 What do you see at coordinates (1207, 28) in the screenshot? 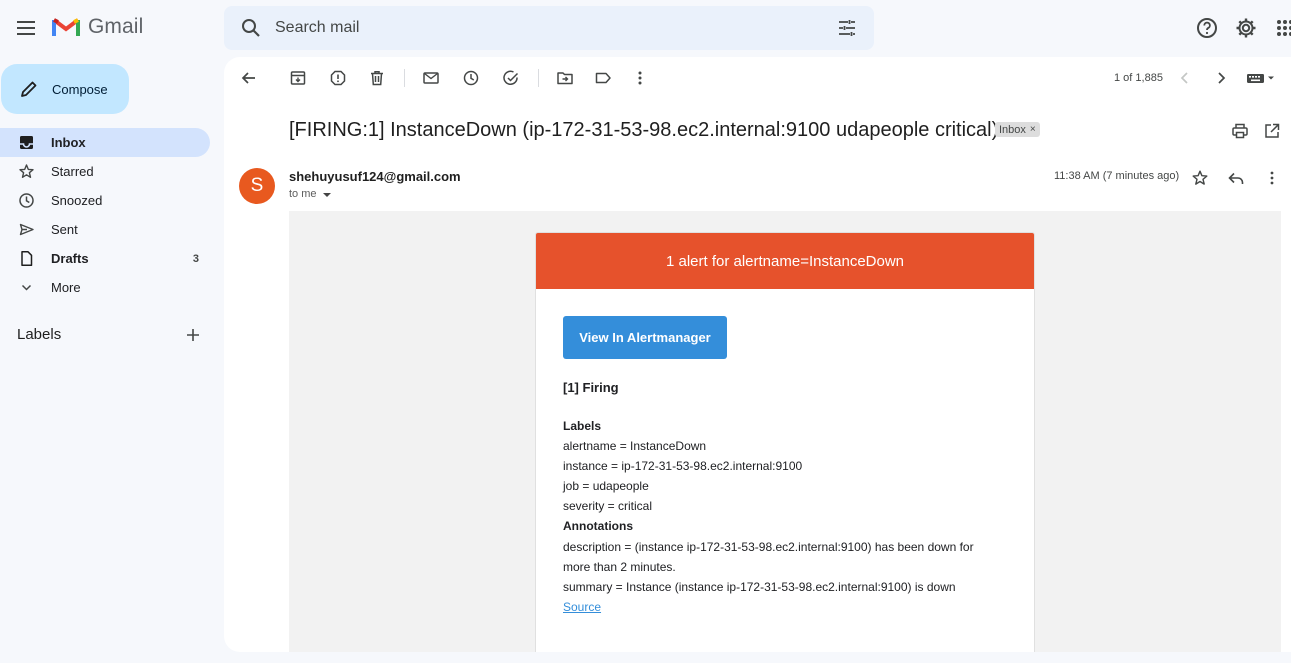
I see `help-icon` at bounding box center [1207, 28].